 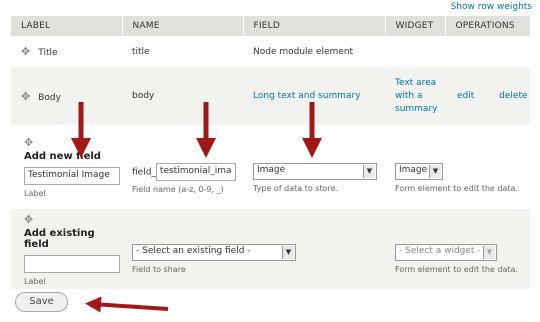 I want to click on show-row-weights-link: Show row weights, so click(x=491, y=7).